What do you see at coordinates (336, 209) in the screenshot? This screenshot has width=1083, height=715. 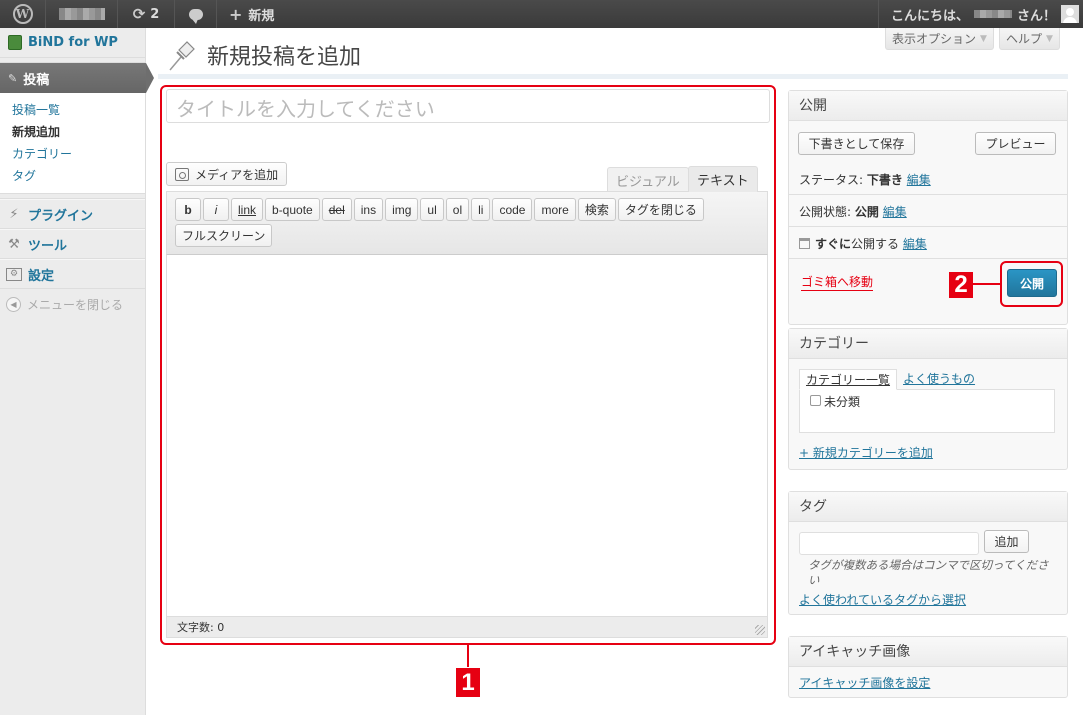 I see `qt-del-button: del` at bounding box center [336, 209].